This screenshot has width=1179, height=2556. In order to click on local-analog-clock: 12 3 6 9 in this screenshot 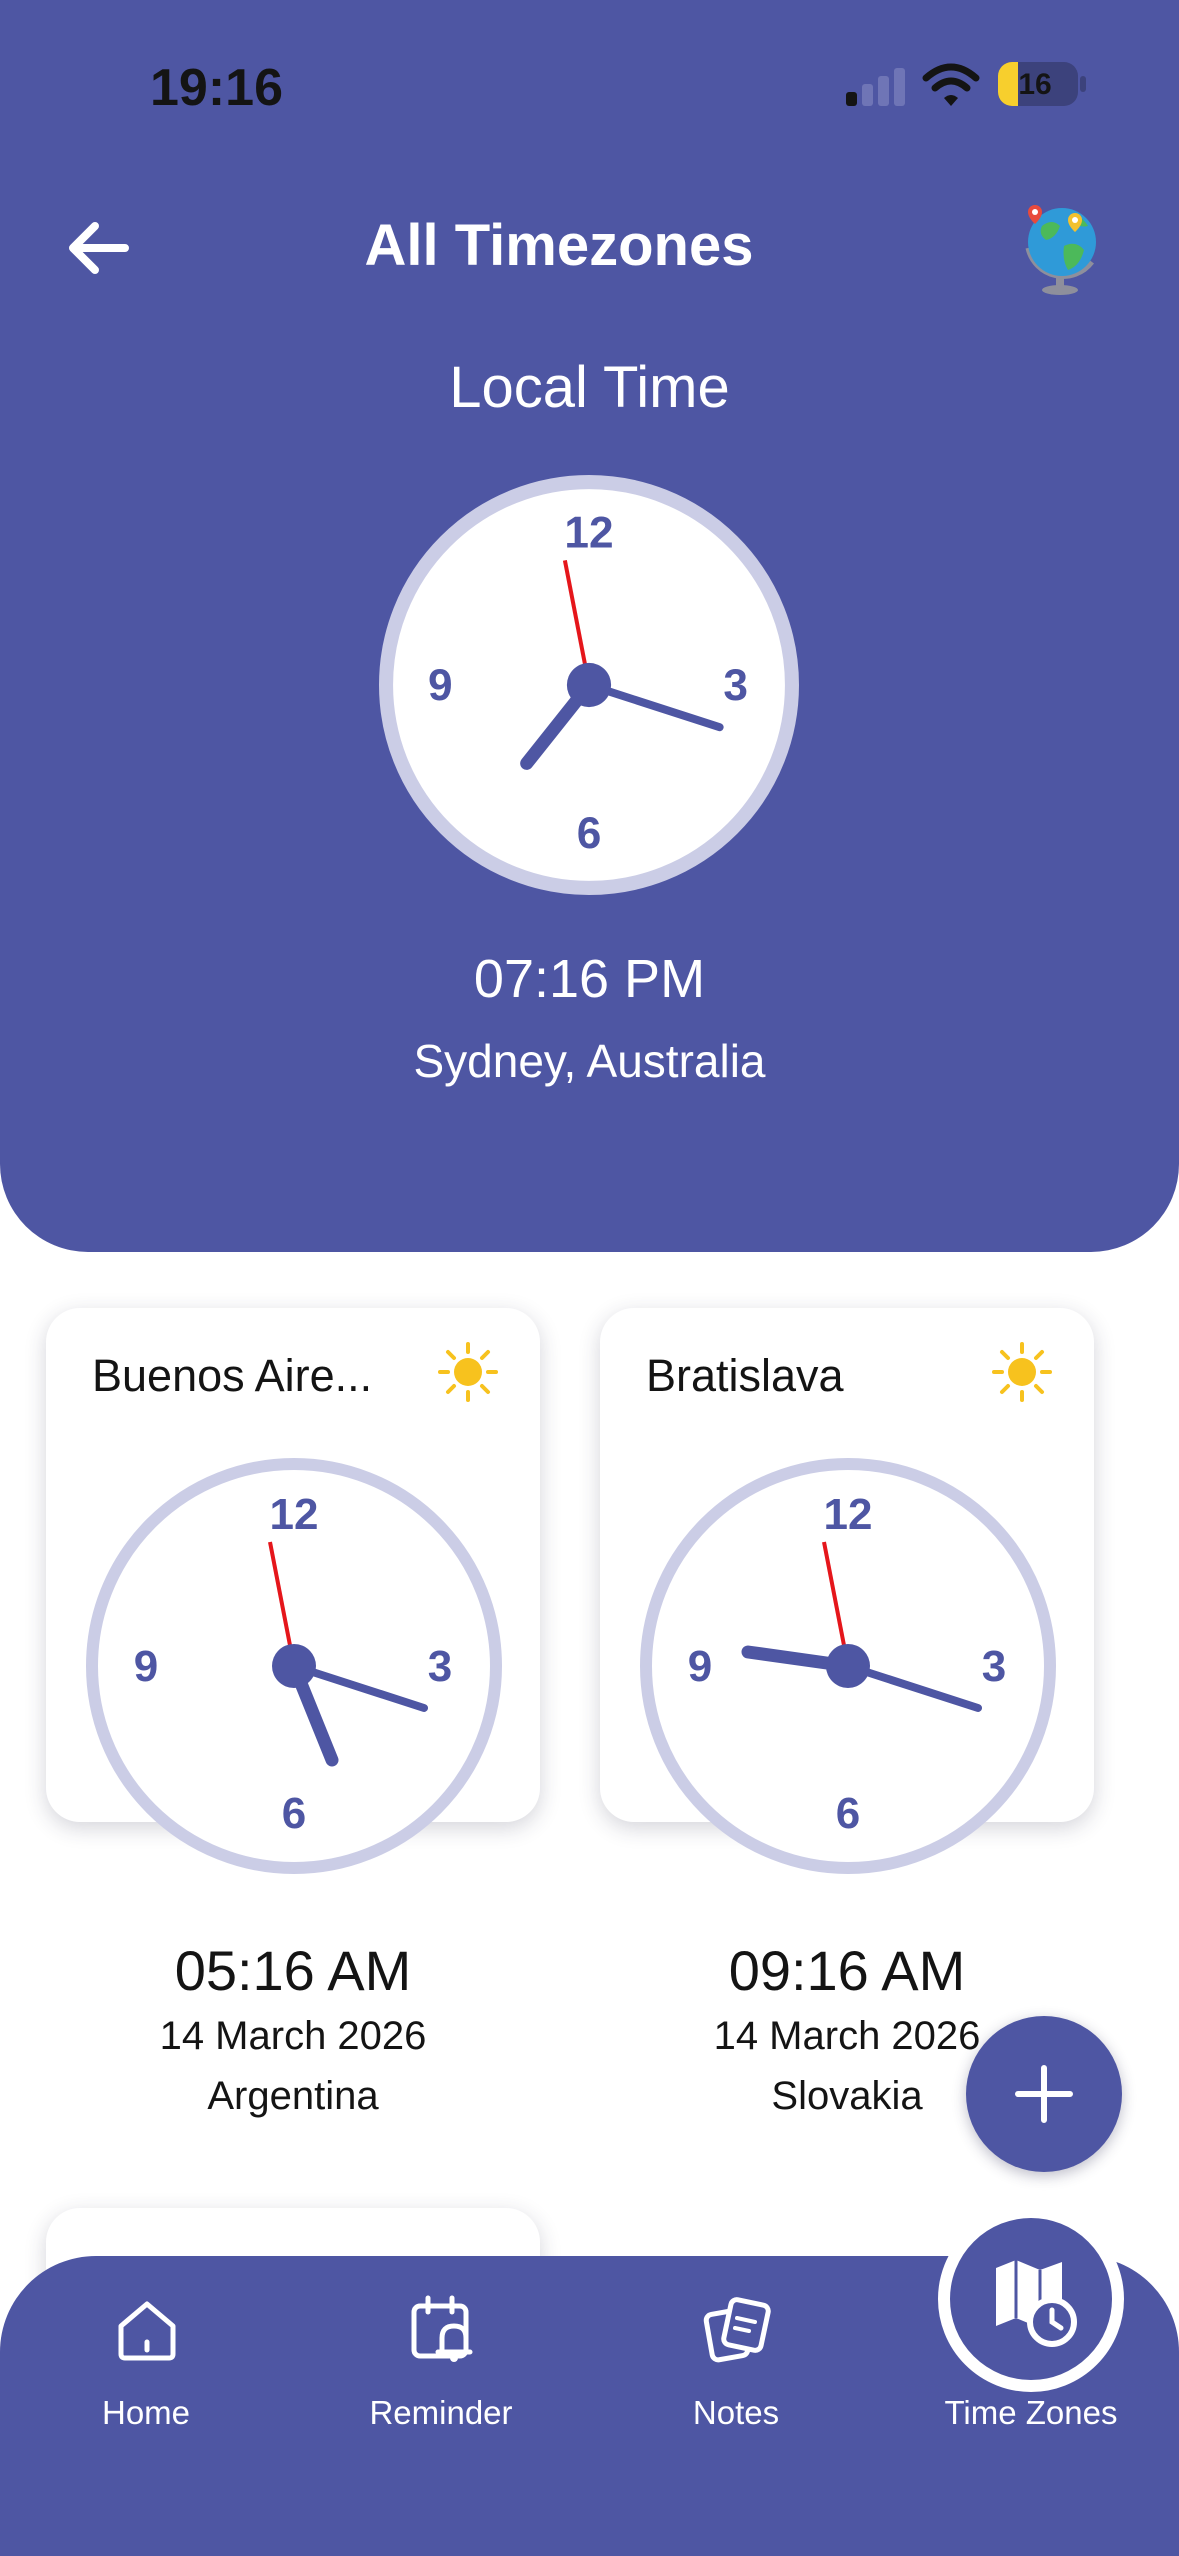, I will do `click(589, 685)`.